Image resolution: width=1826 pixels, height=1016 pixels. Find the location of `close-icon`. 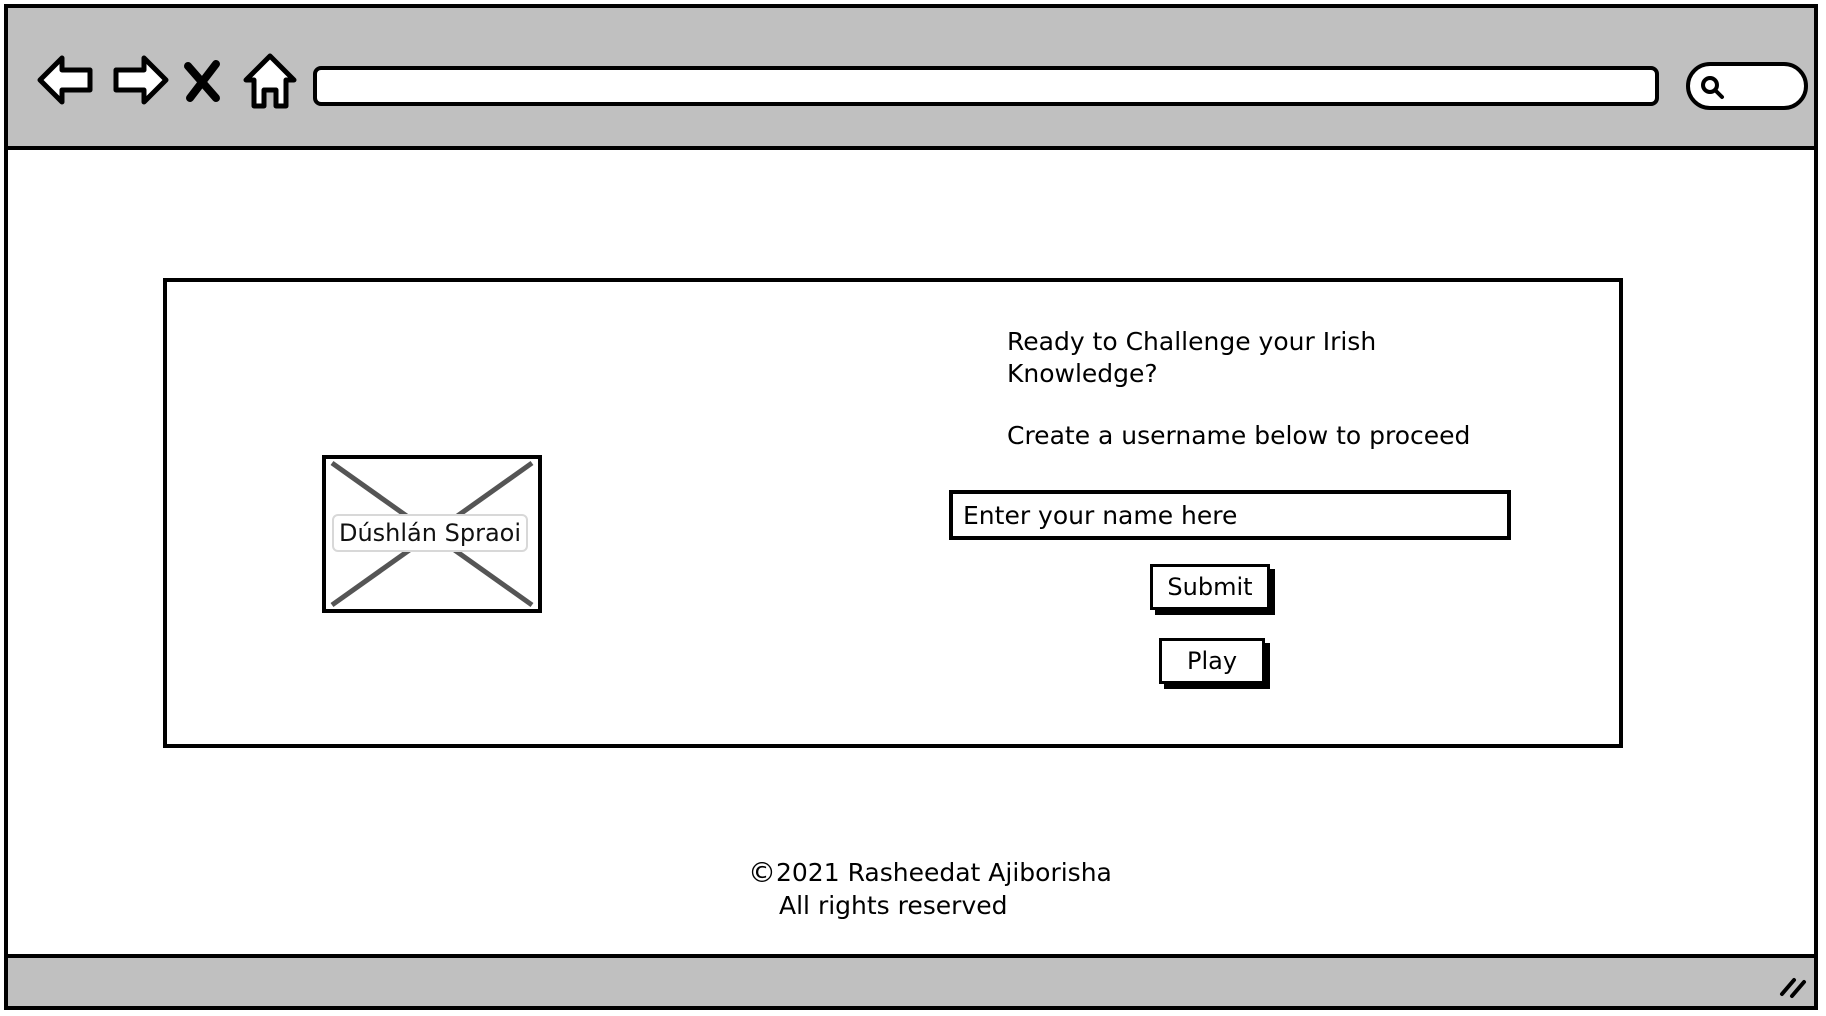

close-icon is located at coordinates (202, 80).